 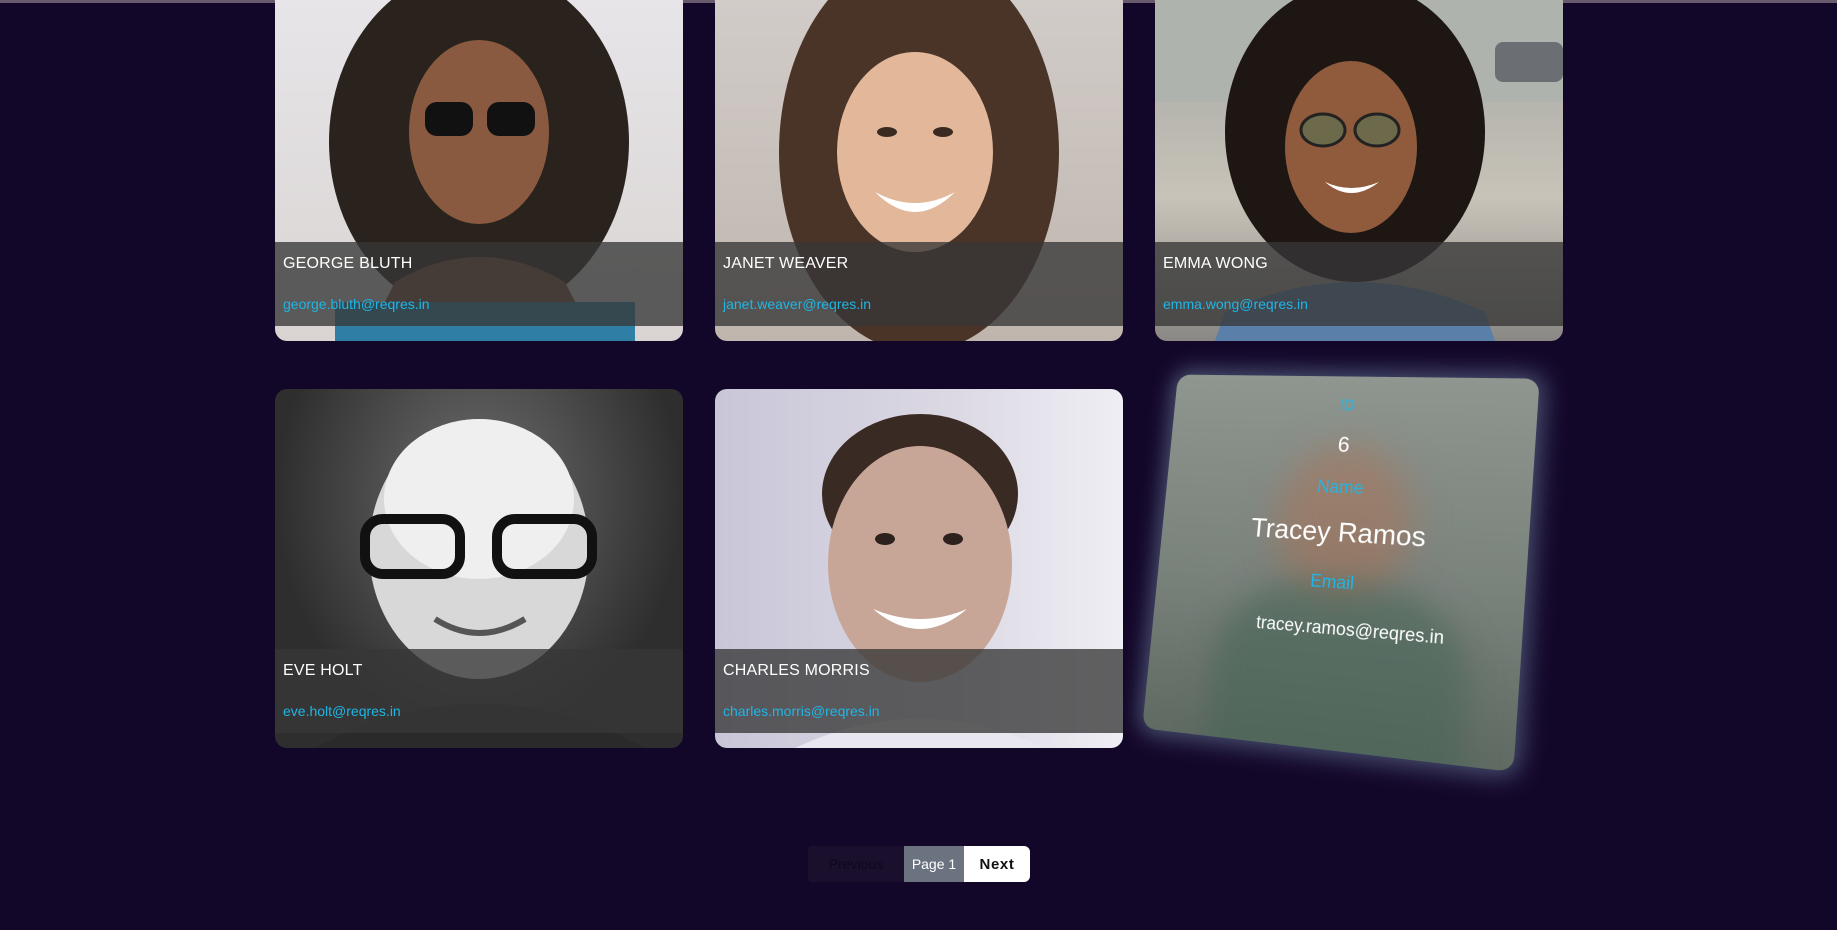 I want to click on user-card: JANET WEAVER janet.weaver@reqres.in, so click(x=919, y=170).